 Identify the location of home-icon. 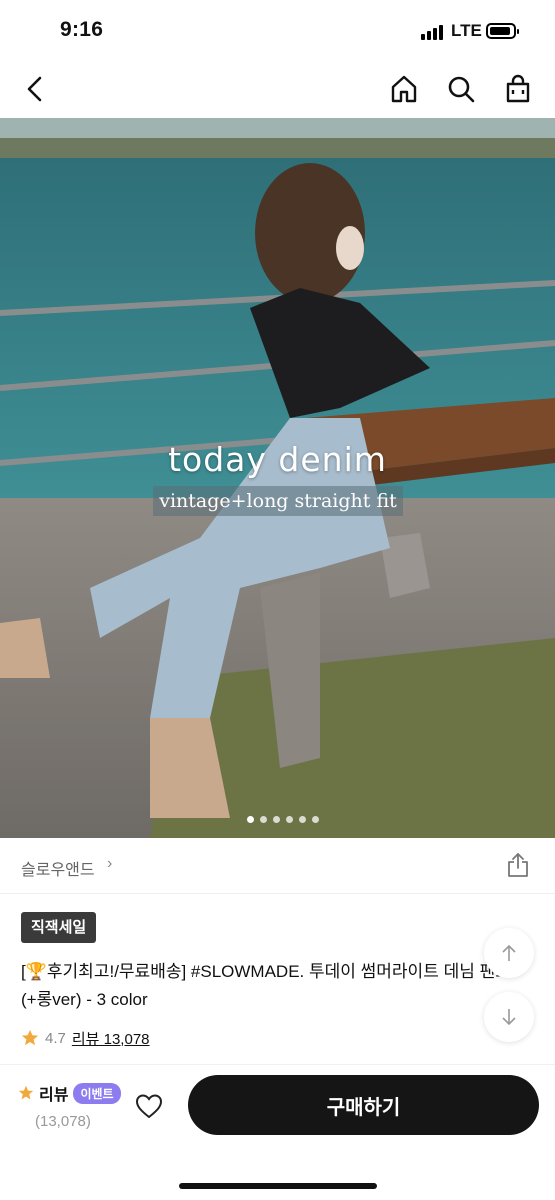
(404, 89).